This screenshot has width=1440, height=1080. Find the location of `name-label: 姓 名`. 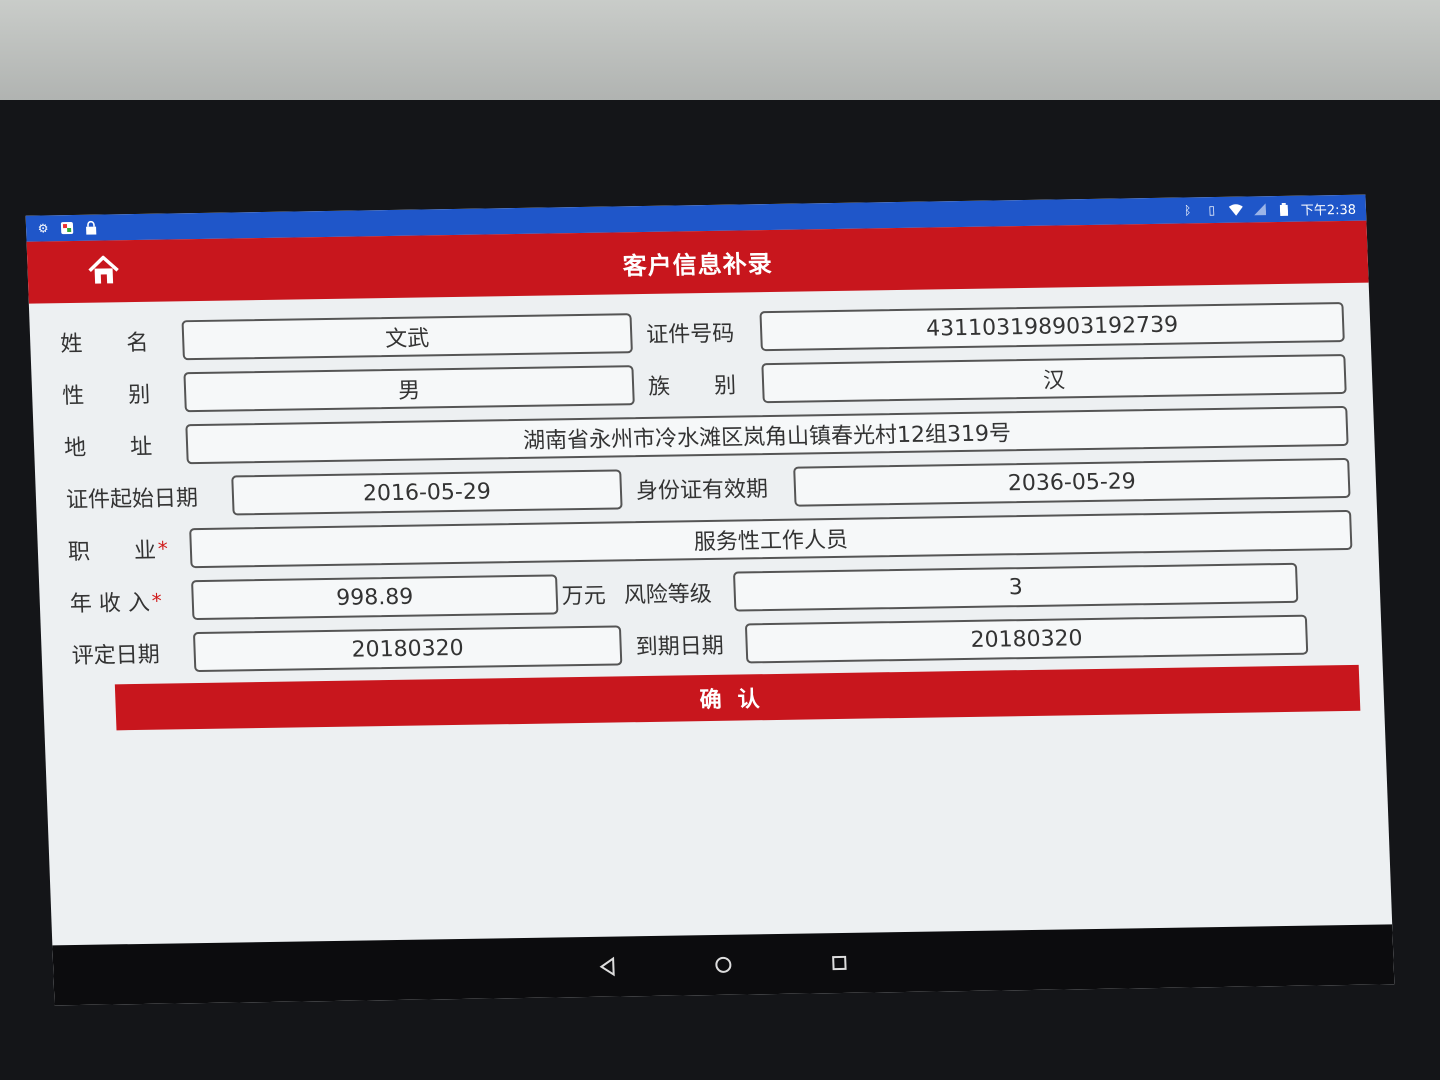

name-label: 姓 名 is located at coordinates (104, 344).